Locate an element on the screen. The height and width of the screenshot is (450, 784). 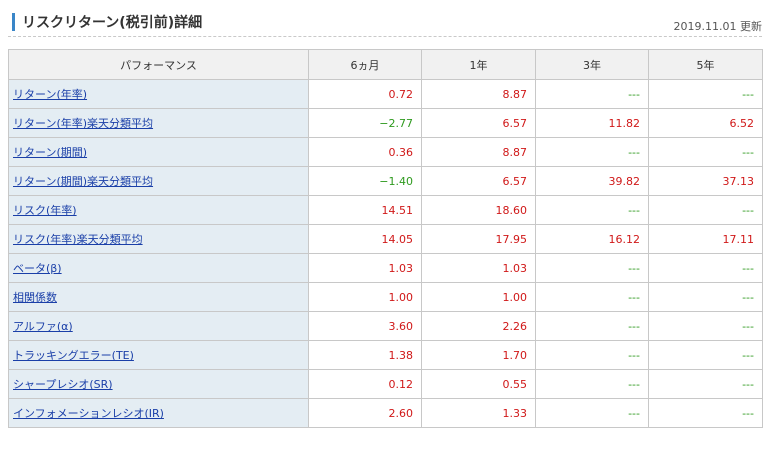
table-row: リターン(期間) 0.36 8.87 --- --- is located at coordinates (385, 152).